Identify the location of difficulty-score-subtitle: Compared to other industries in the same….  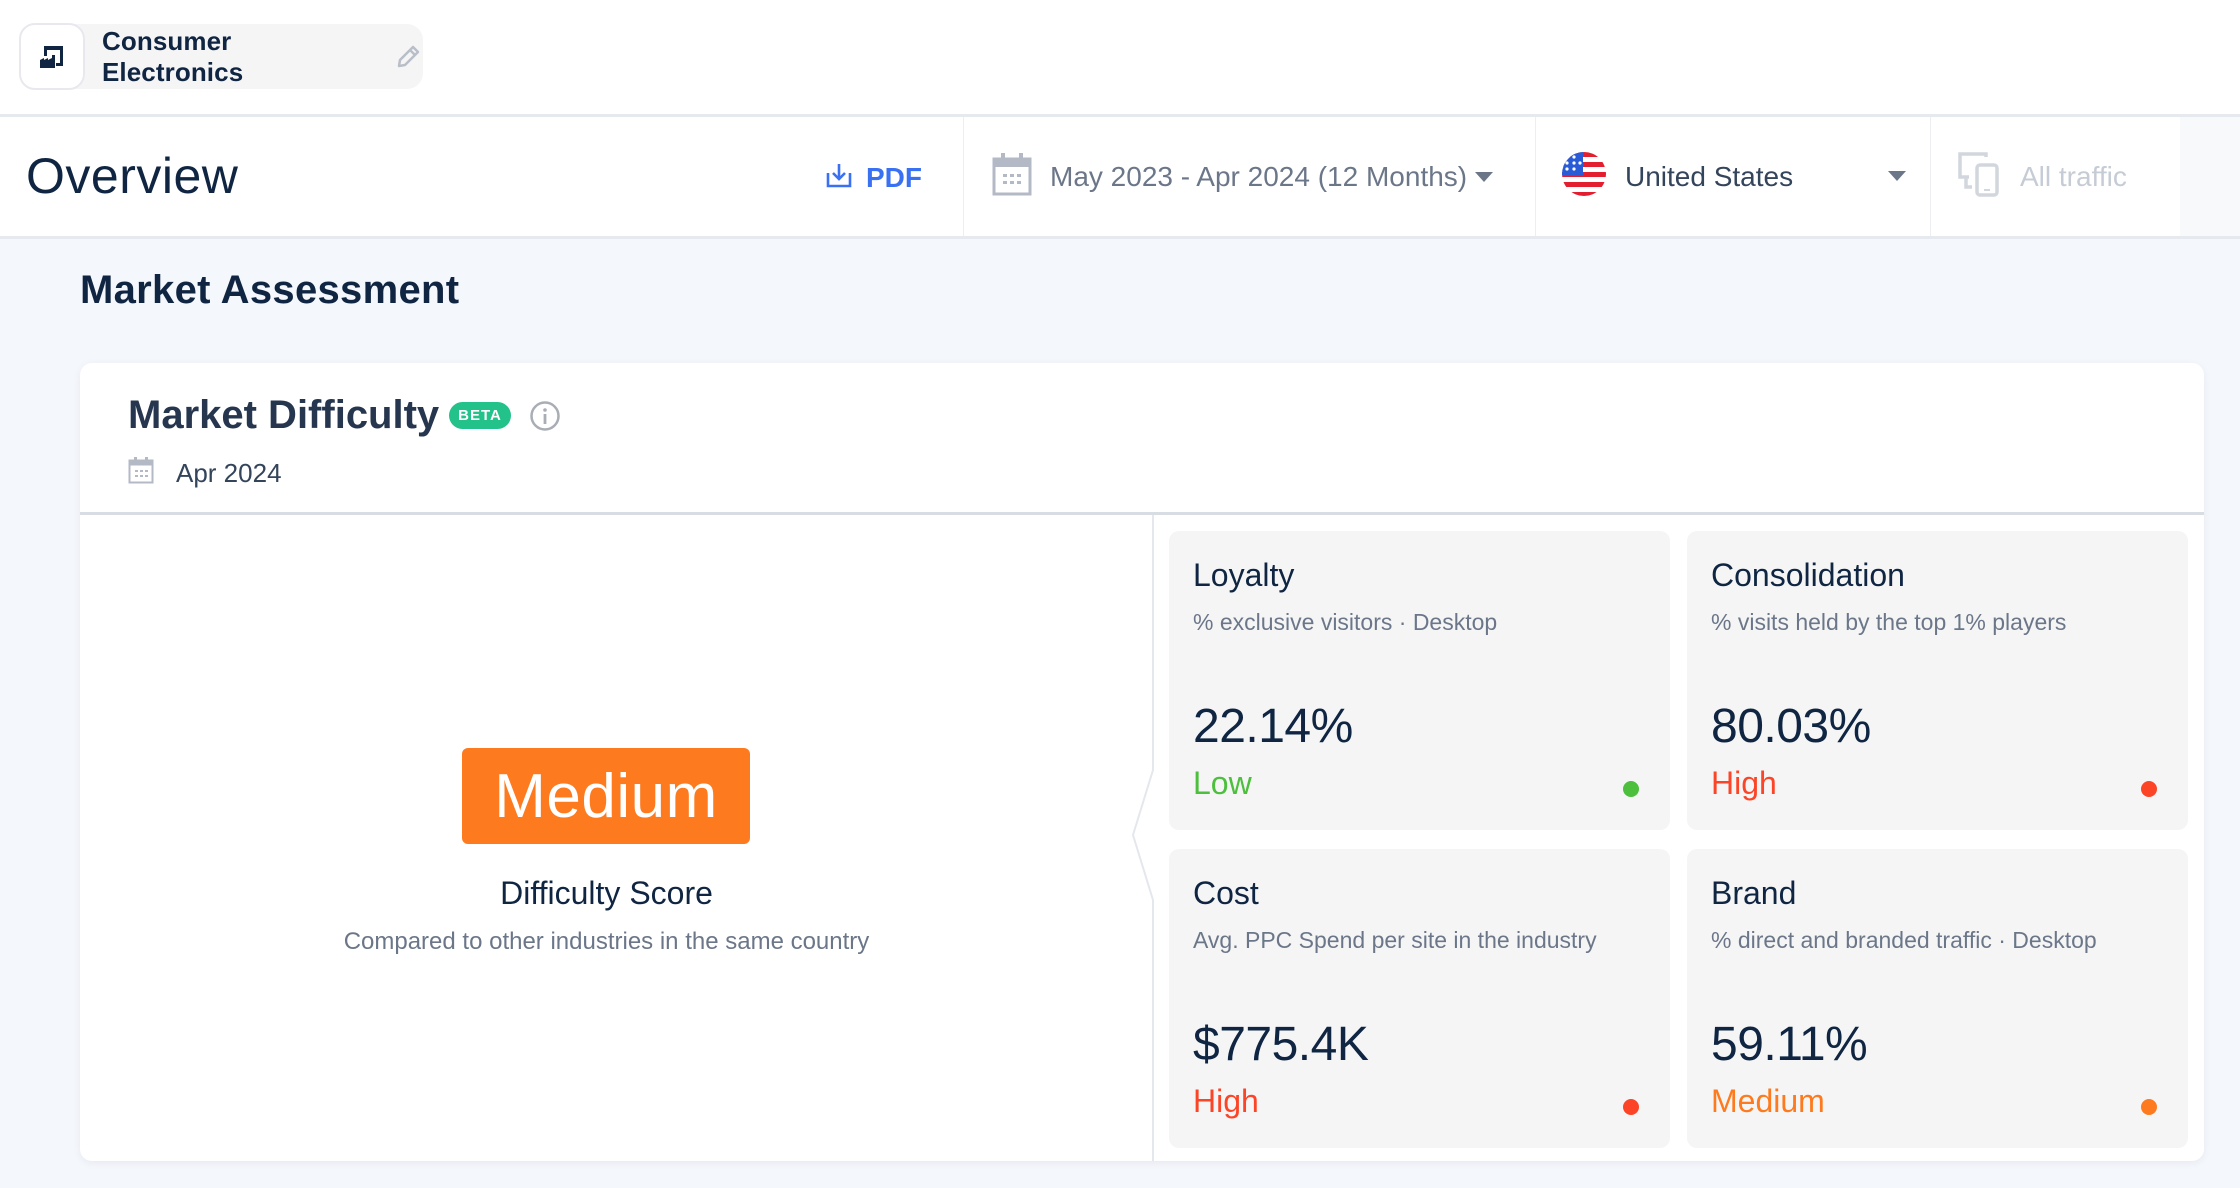
(606, 941).